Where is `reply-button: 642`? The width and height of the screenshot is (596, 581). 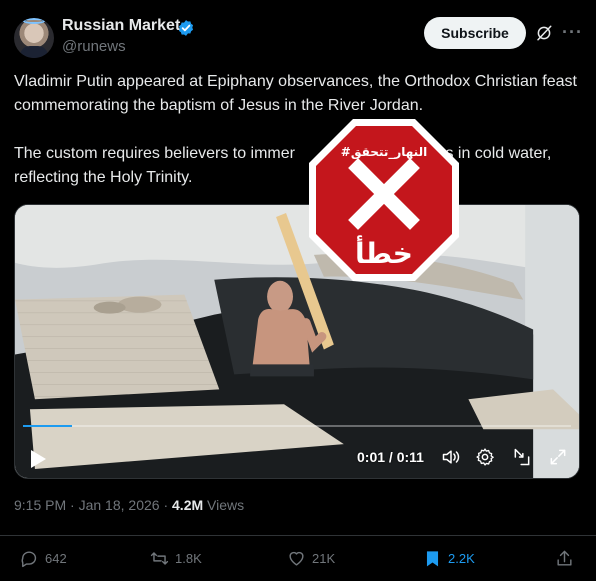
reply-button: 642 is located at coordinates (43, 558).